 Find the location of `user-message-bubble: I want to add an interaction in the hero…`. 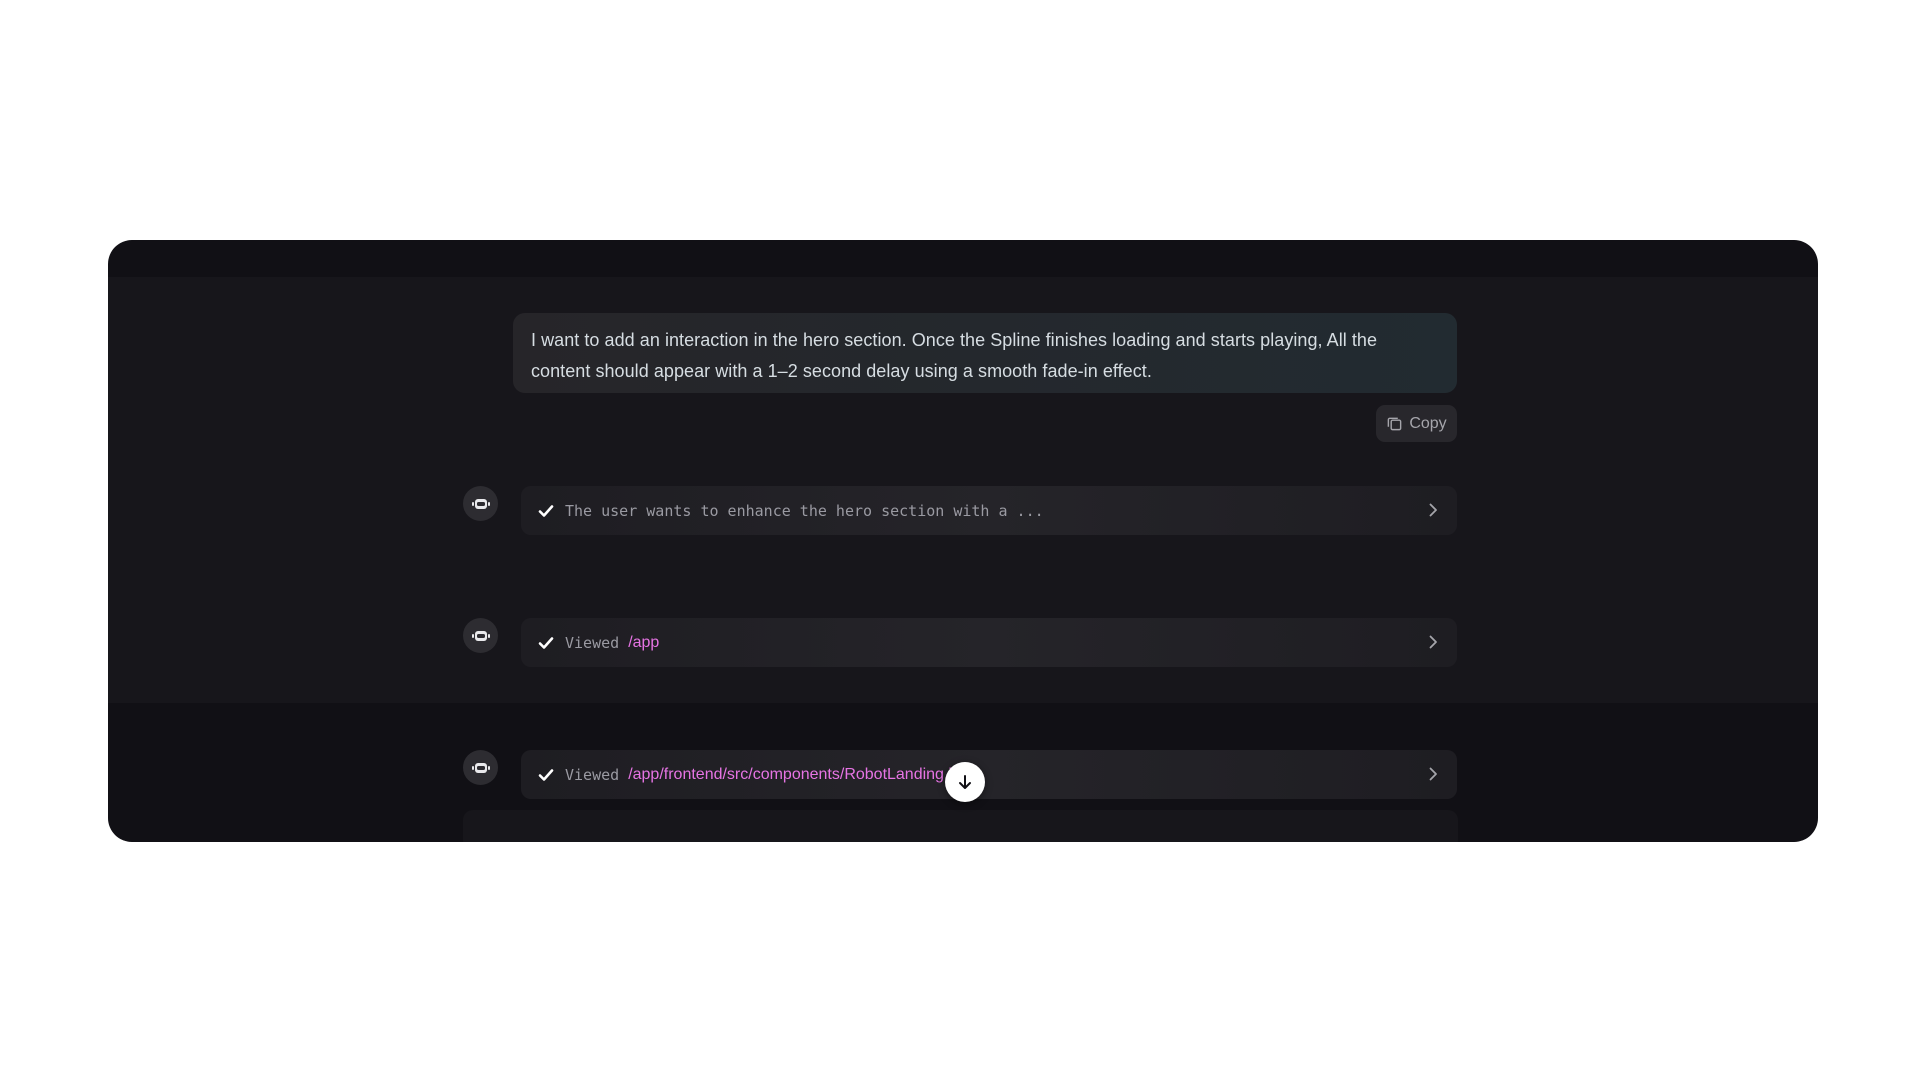

user-message-bubble: I want to add an interaction in the hero… is located at coordinates (985, 353).